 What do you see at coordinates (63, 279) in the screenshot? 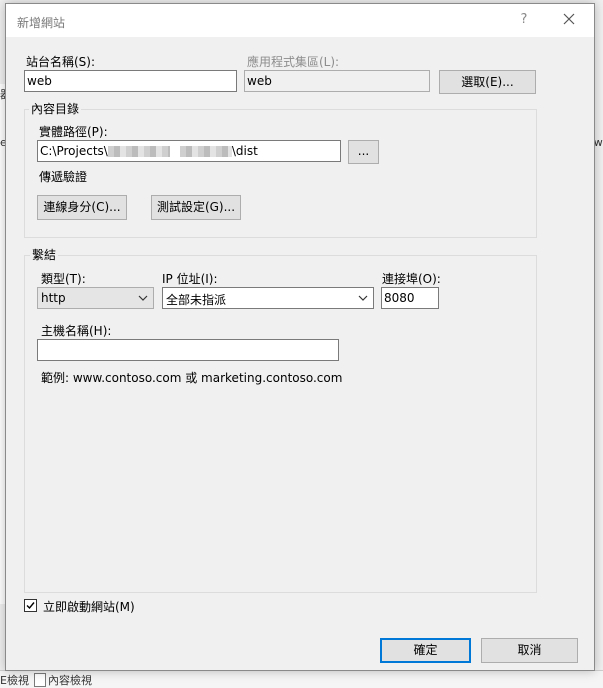
I see `binding-type-label: 類型(T):` at bounding box center [63, 279].